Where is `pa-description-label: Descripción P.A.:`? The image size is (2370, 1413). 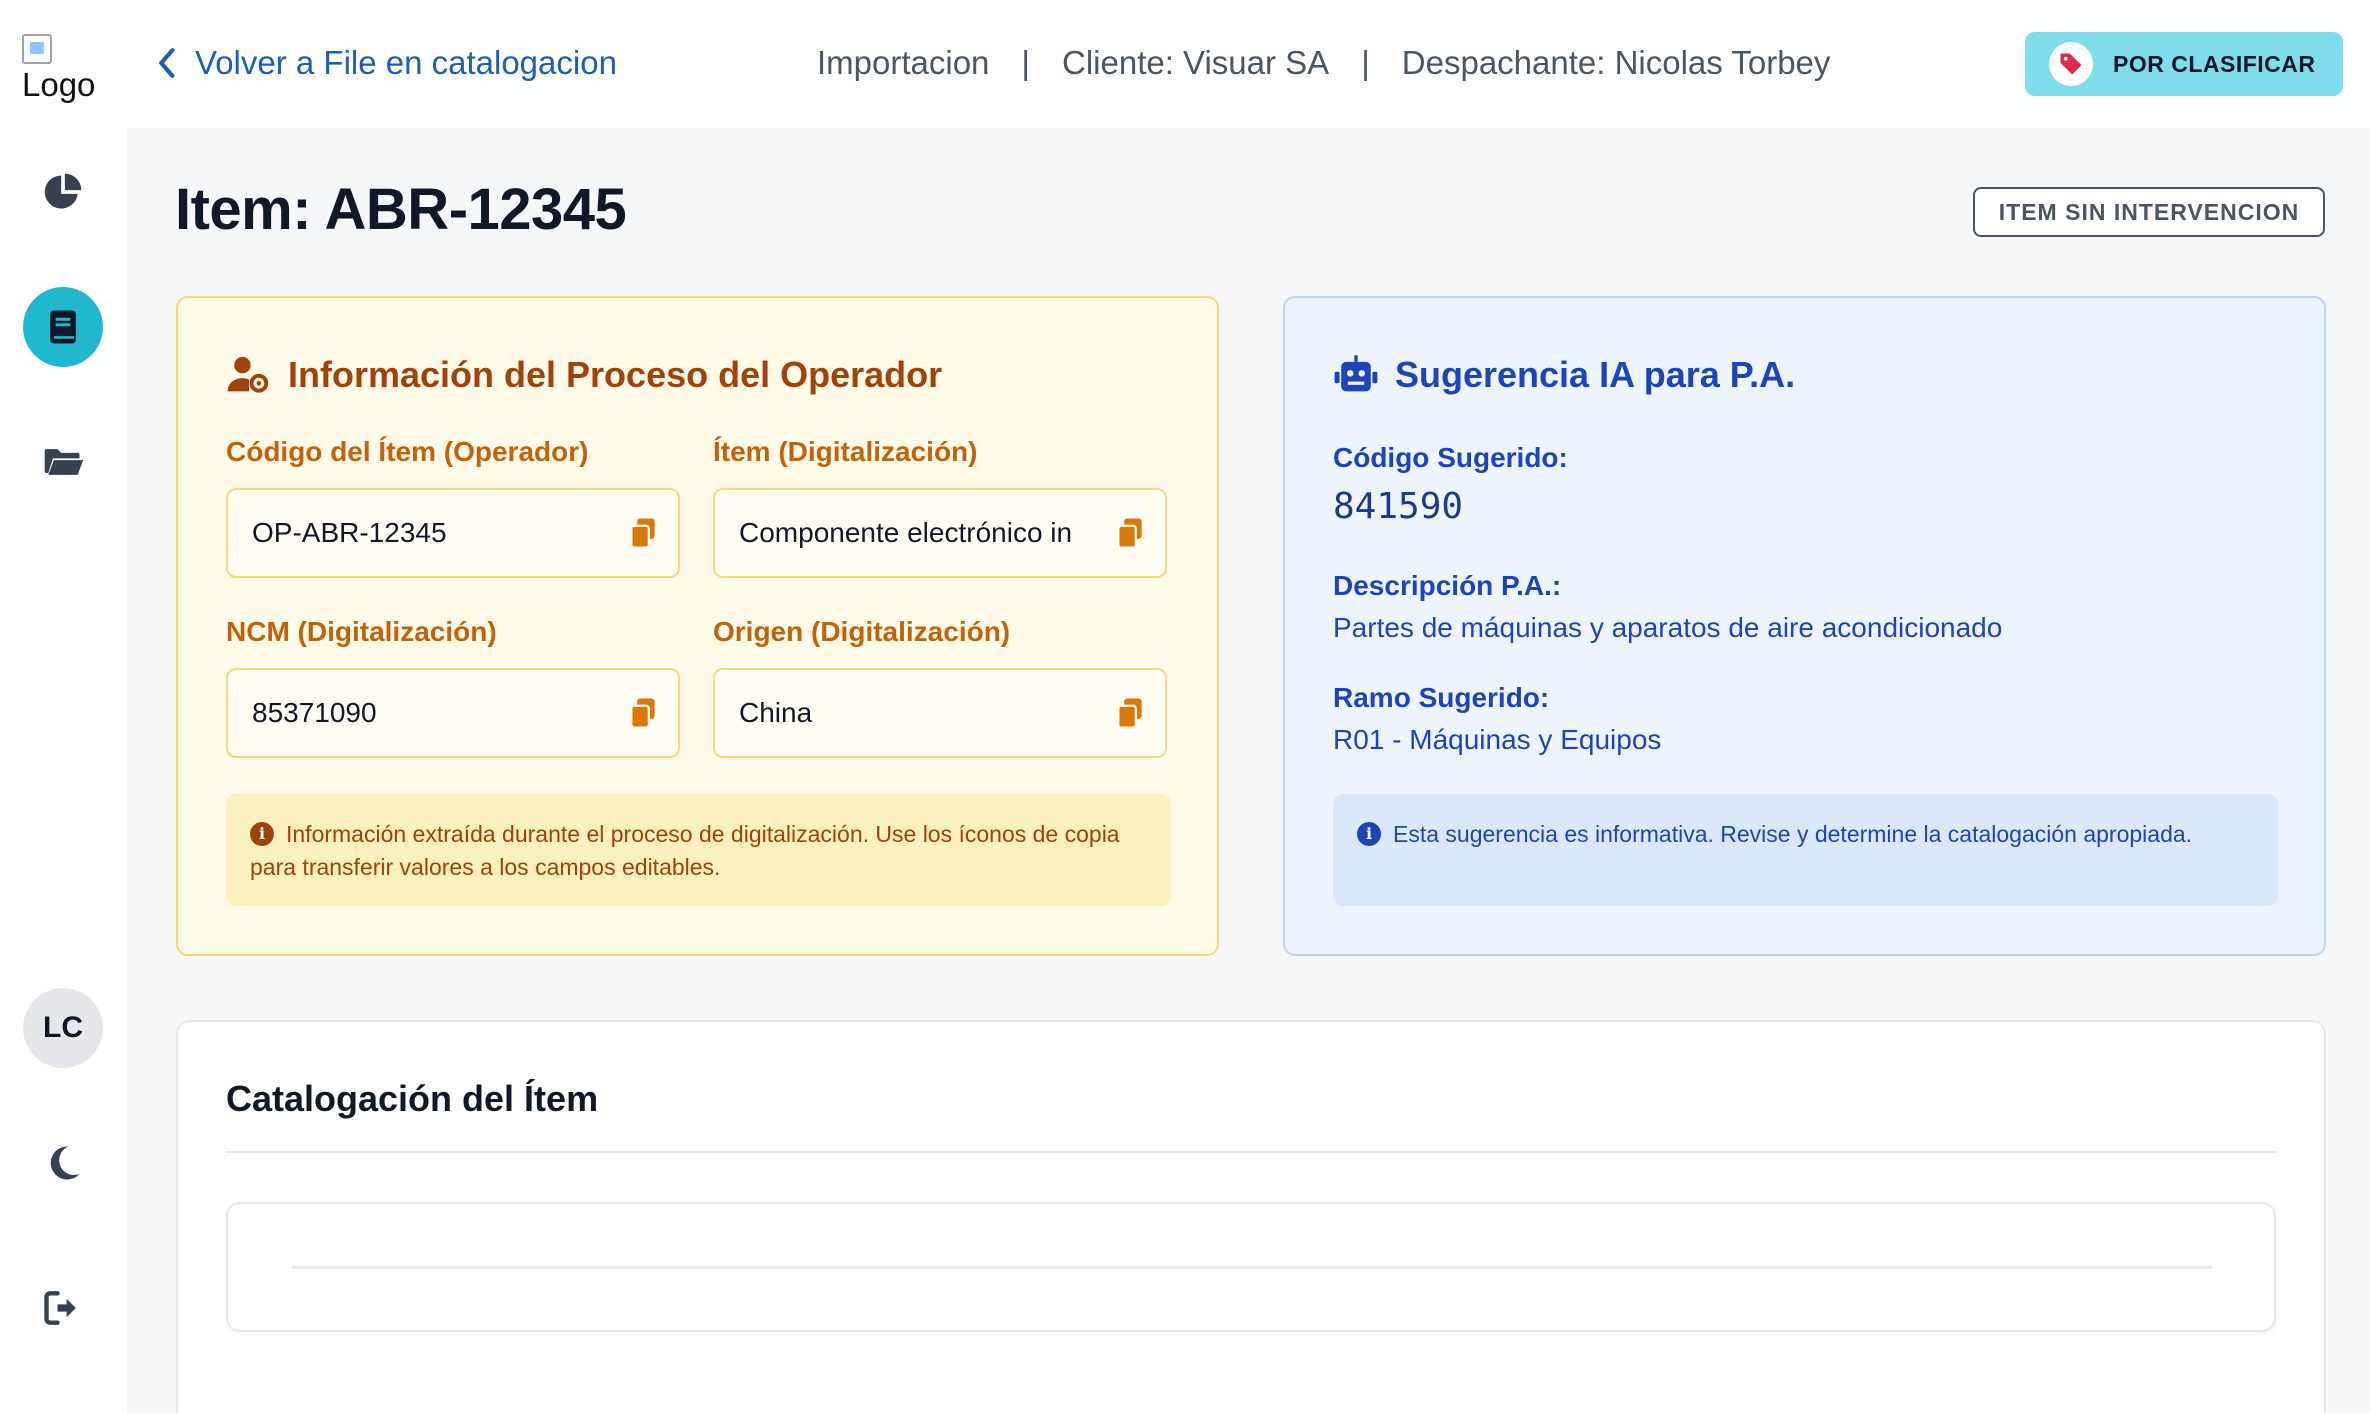 pa-description-label: Descripción P.A.: is located at coordinates (1447, 585).